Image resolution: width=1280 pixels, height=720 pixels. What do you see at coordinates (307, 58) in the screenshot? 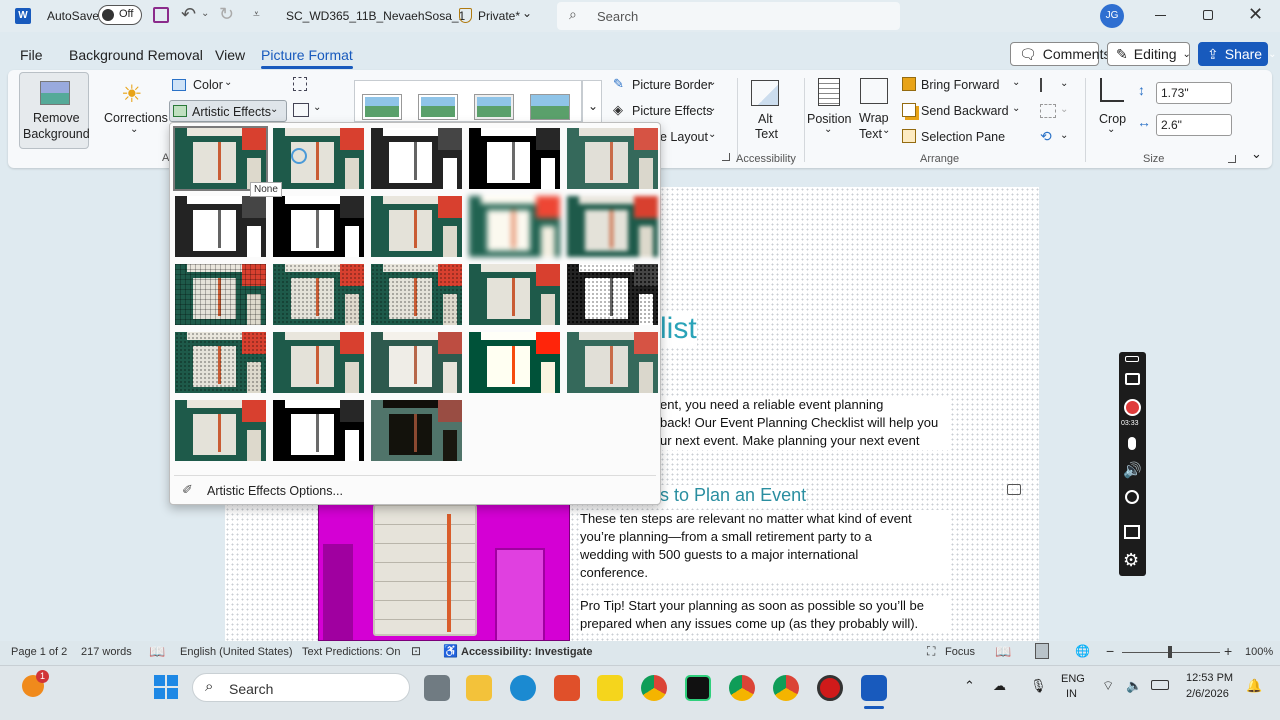
I see `tab-picture-format: Picture Format` at bounding box center [307, 58].